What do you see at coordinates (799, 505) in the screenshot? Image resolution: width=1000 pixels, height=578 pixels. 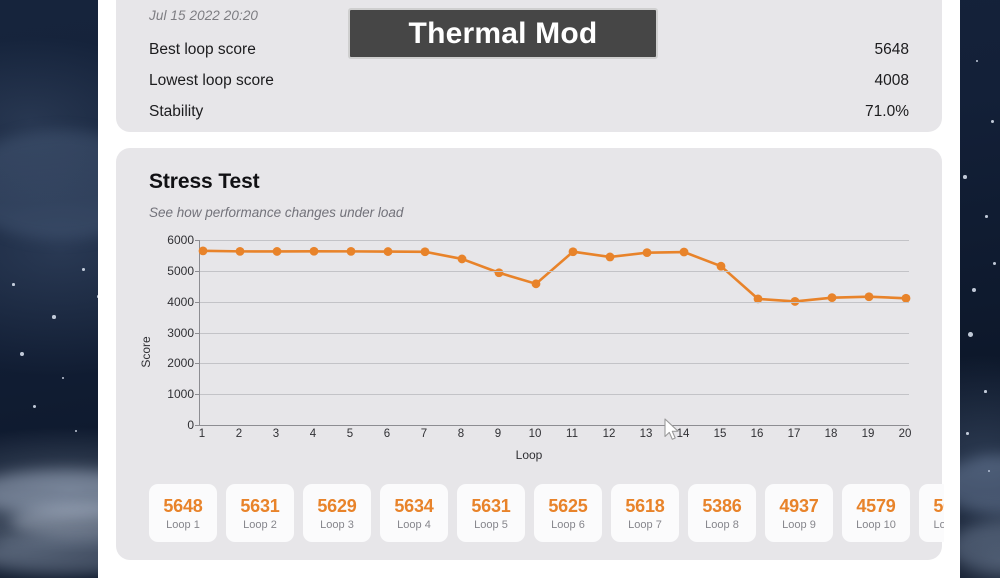 I see `loop-score-value: 4937` at bounding box center [799, 505].